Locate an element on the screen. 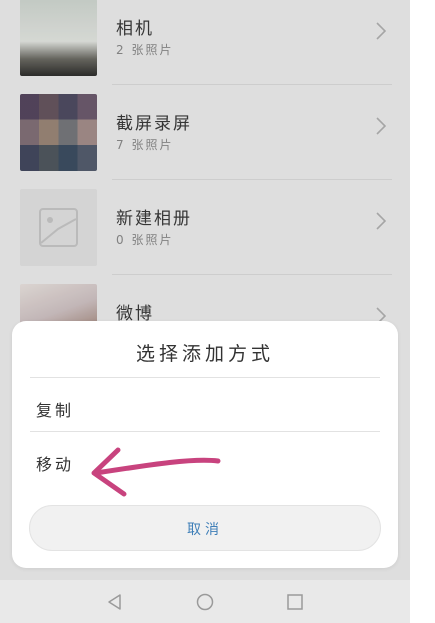 The height and width of the screenshot is (623, 435). copy-option: 复制 is located at coordinates (205, 407).